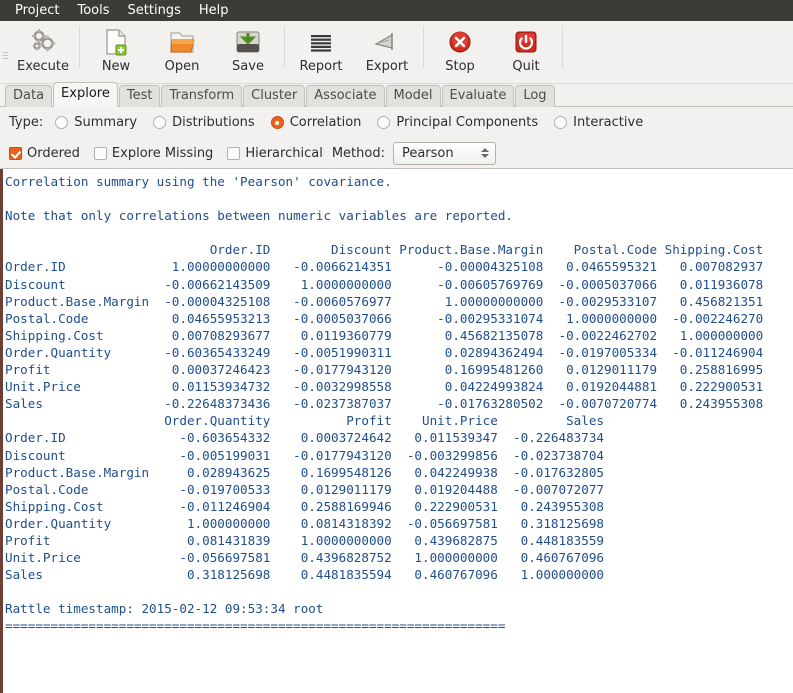 This screenshot has width=793, height=693. What do you see at coordinates (387, 42) in the screenshot?
I see `export-arrow-icon` at bounding box center [387, 42].